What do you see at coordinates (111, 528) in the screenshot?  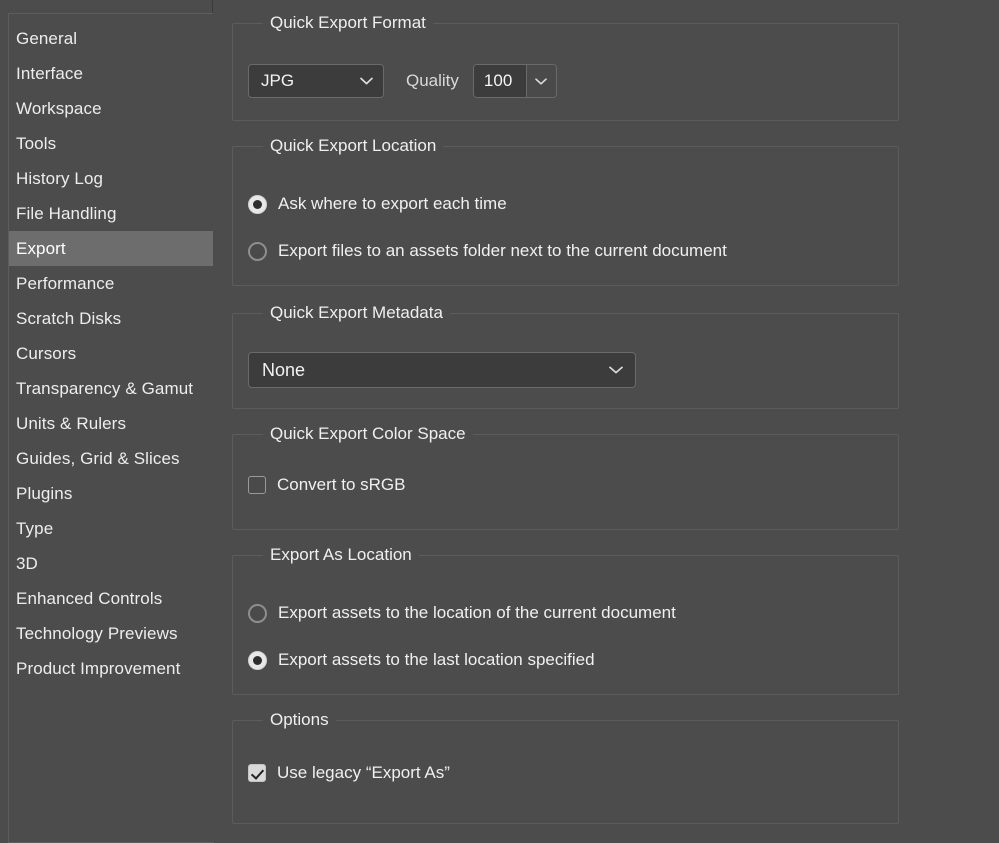 I see `sidebar-item-type: Type` at bounding box center [111, 528].